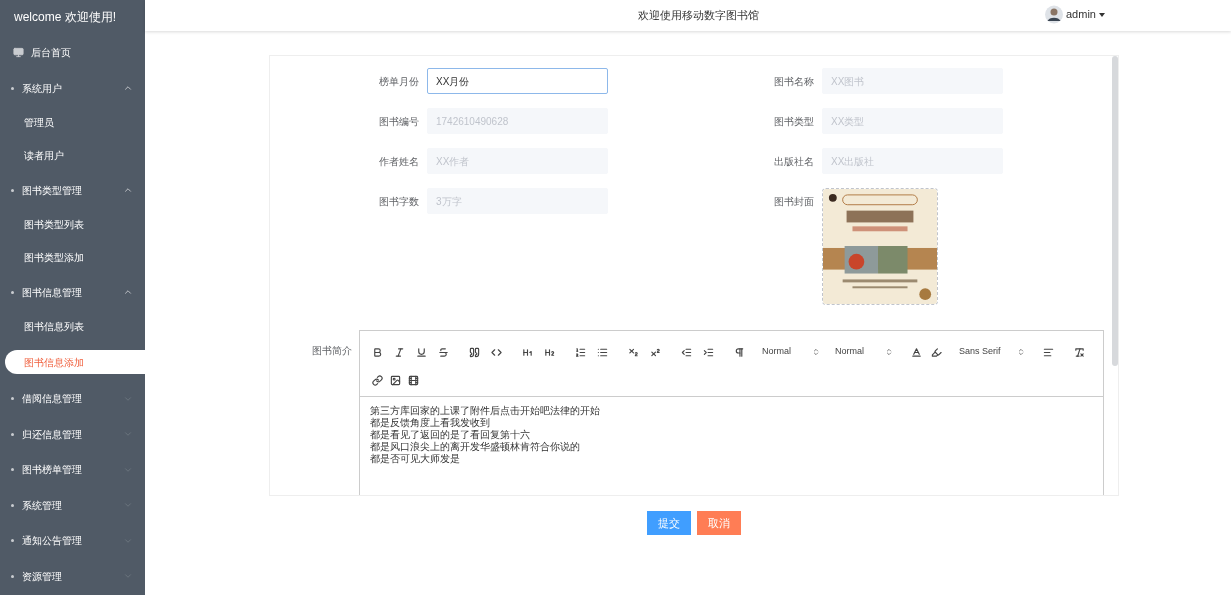 The image size is (1231, 595). I want to click on user-name: admin, so click(1081, 14).